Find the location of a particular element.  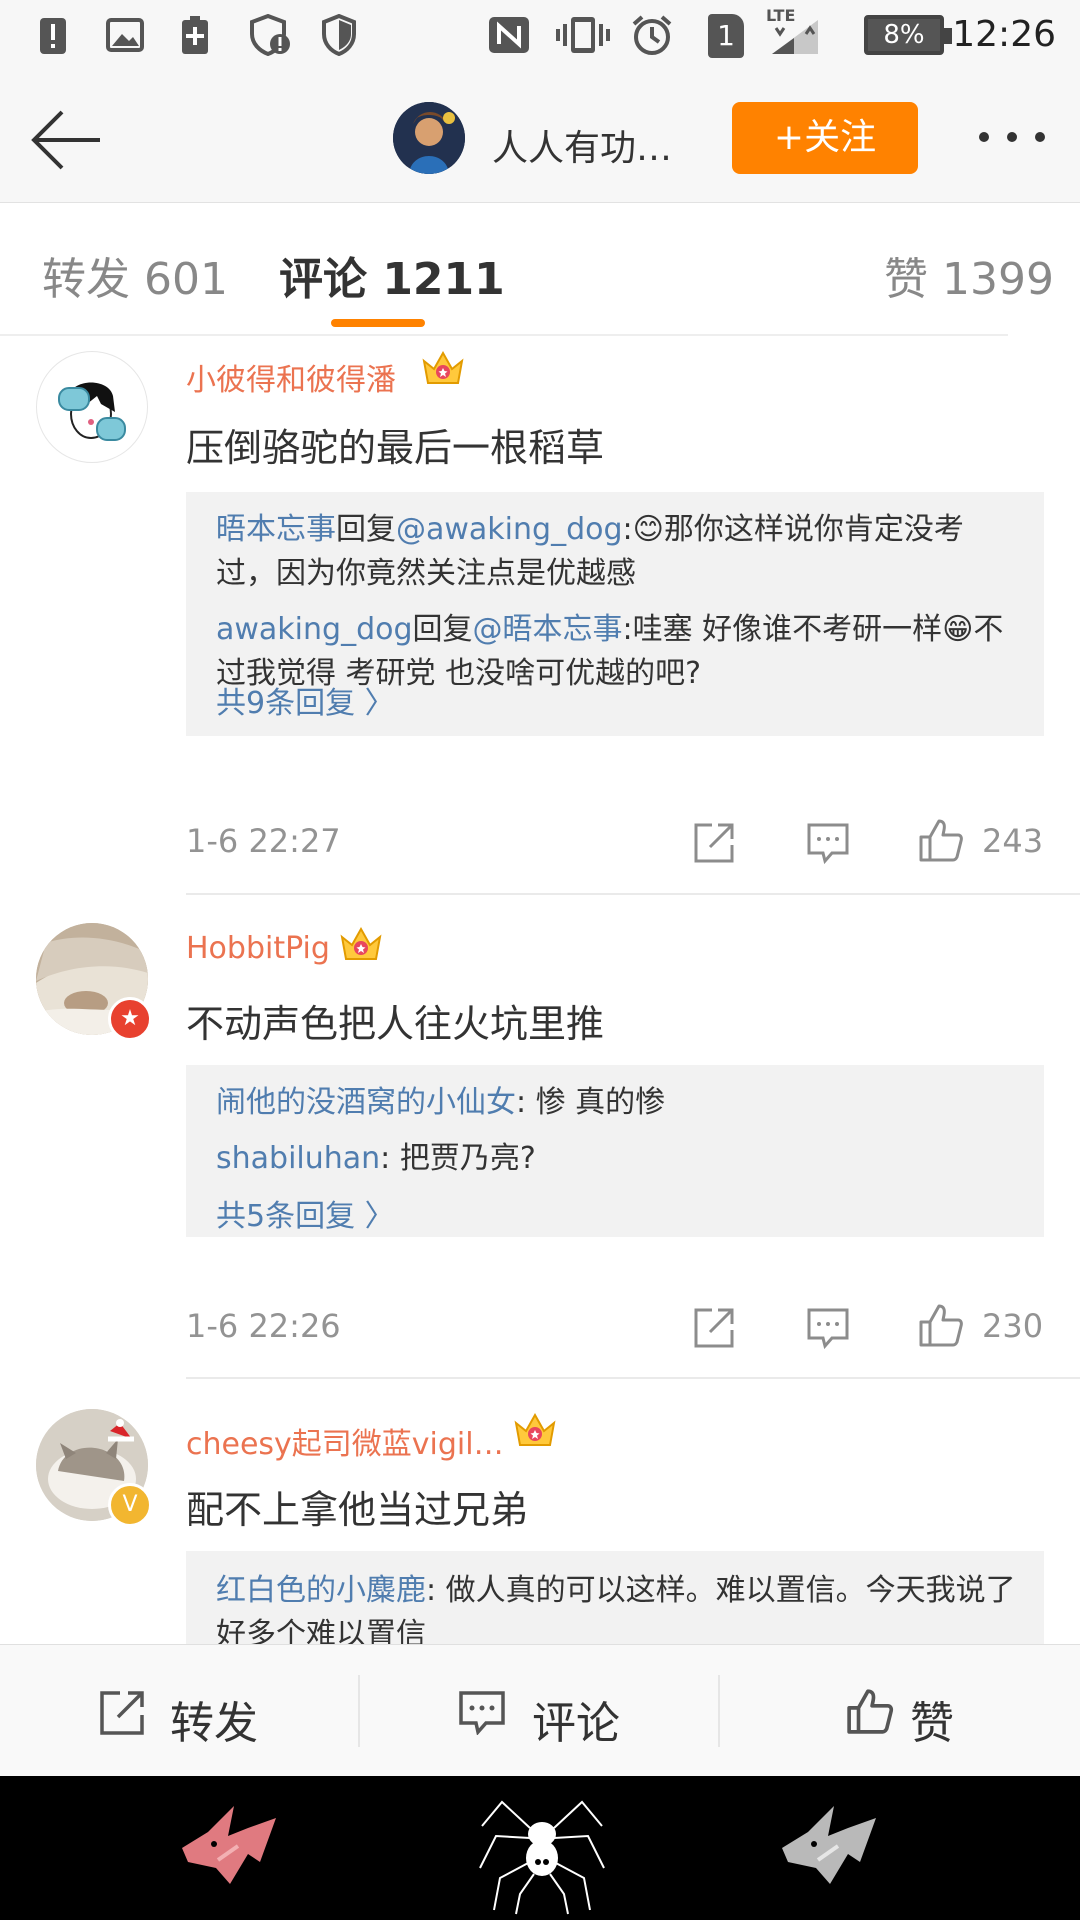

nav-back-icon is located at coordinates (233, 1848).